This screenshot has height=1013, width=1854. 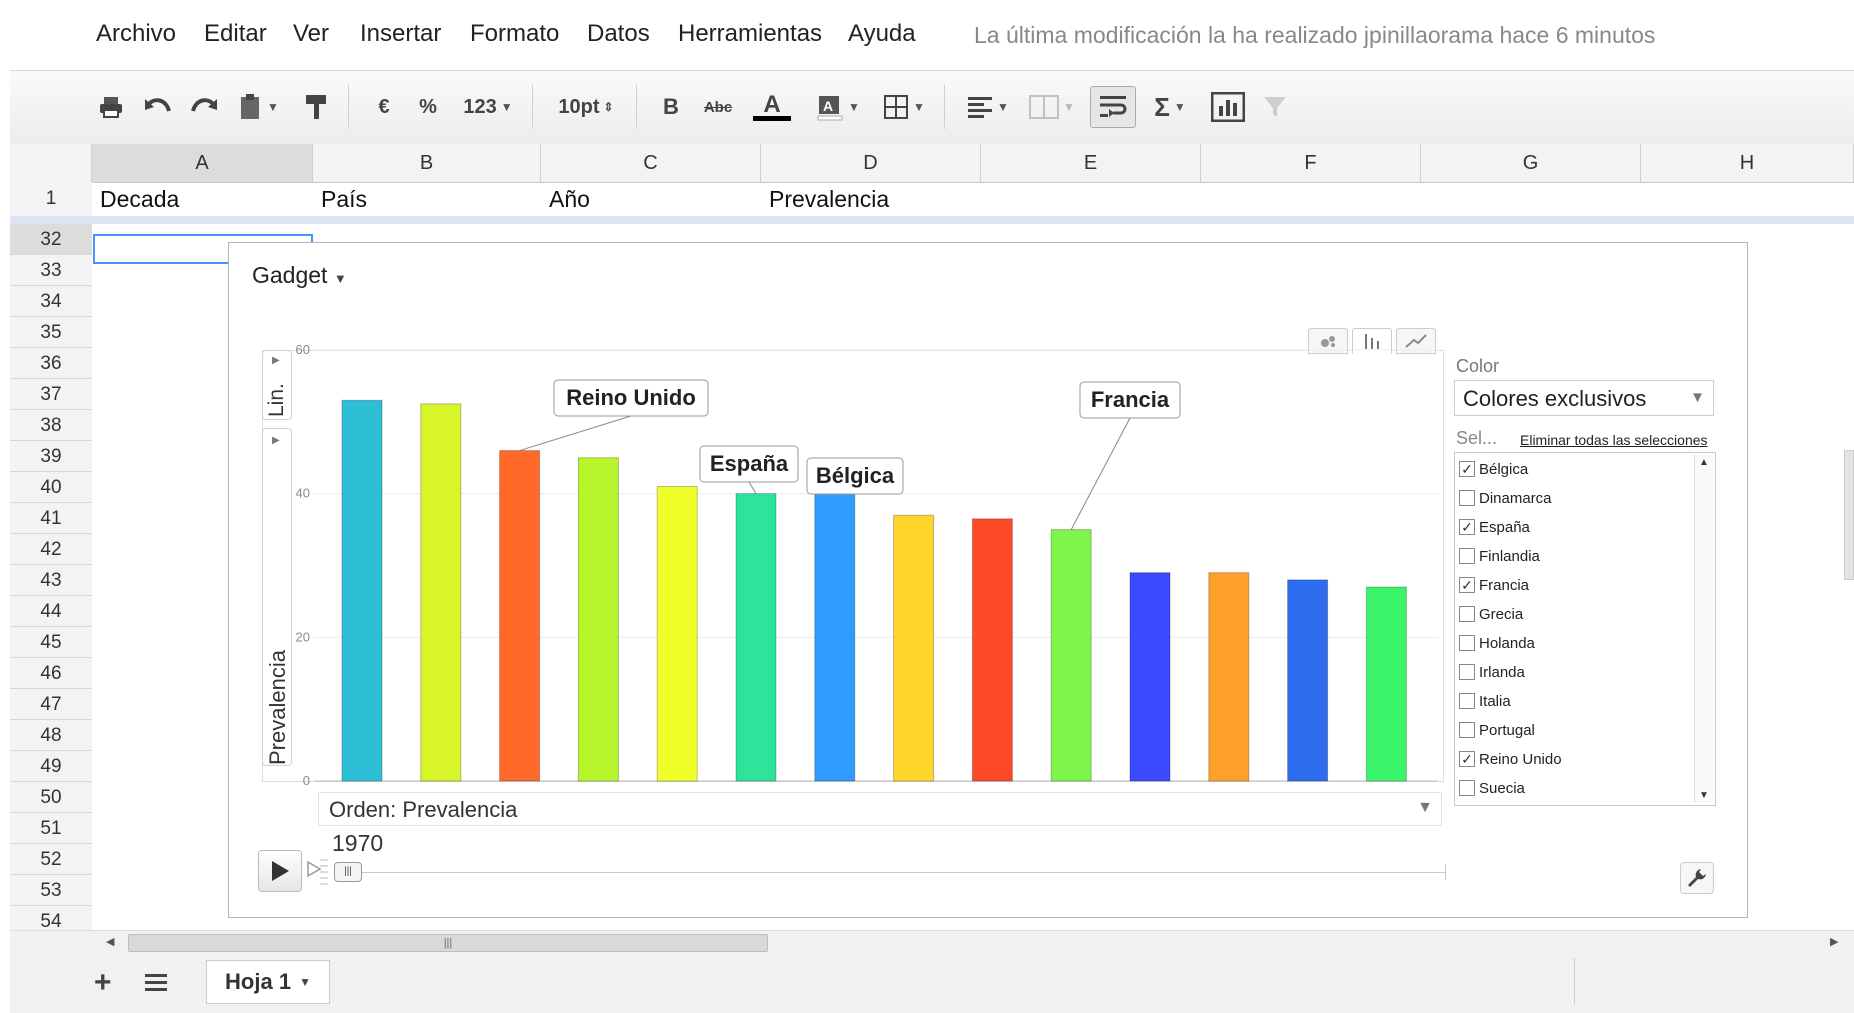 I want to click on scroll-left-icon: ◀, so click(x=110, y=941).